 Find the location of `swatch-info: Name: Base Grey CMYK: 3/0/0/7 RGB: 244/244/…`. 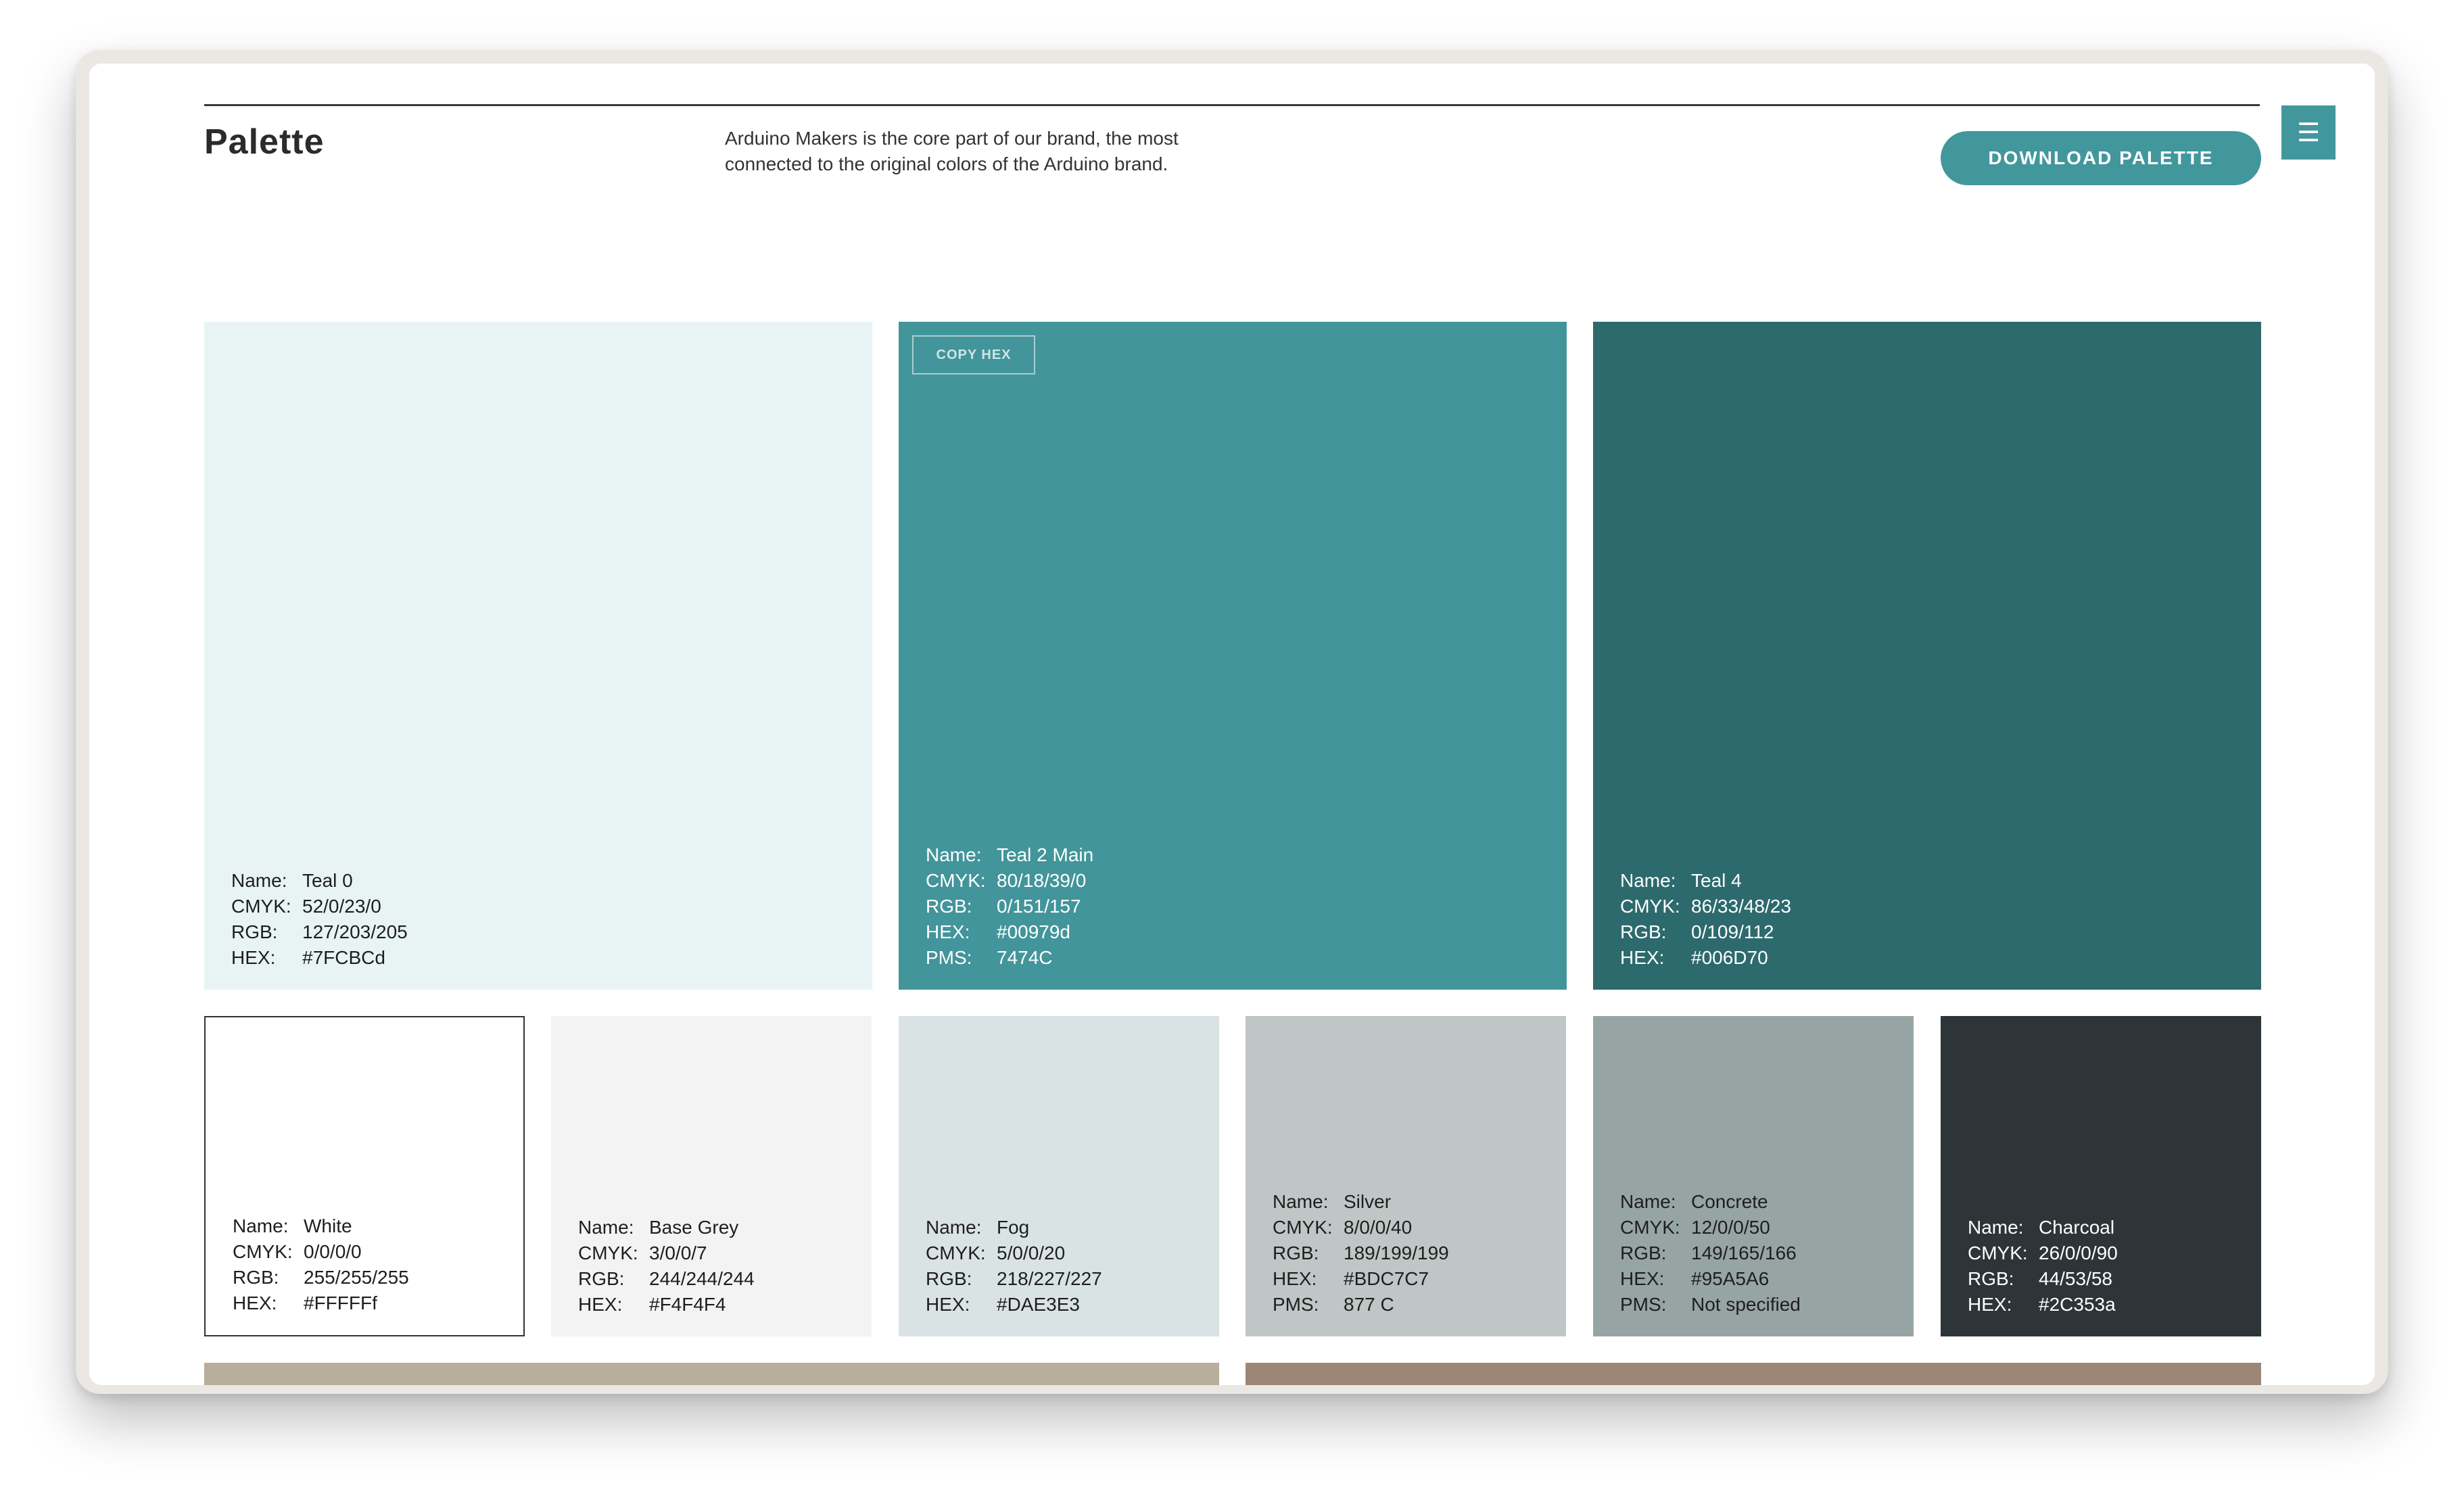

swatch-info: Name: Base Grey CMYK: 3/0/0/7 RGB: 244/244/… is located at coordinates (666, 1266).